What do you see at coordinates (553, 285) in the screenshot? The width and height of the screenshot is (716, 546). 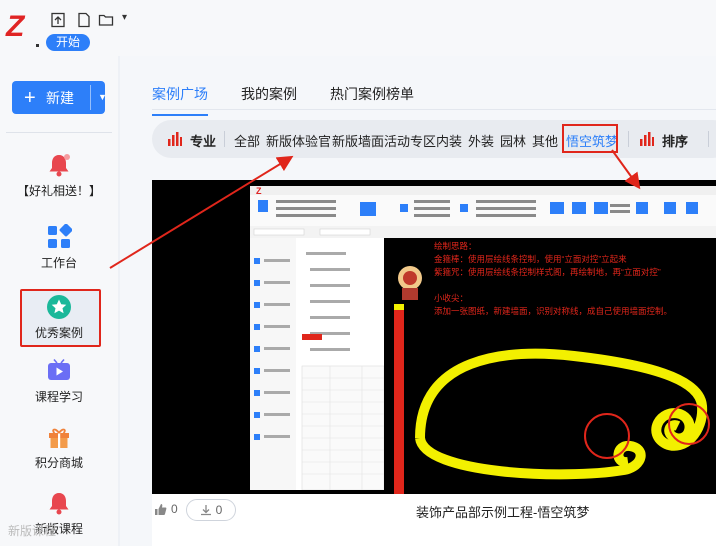 I see `note-line` at bounding box center [553, 285].